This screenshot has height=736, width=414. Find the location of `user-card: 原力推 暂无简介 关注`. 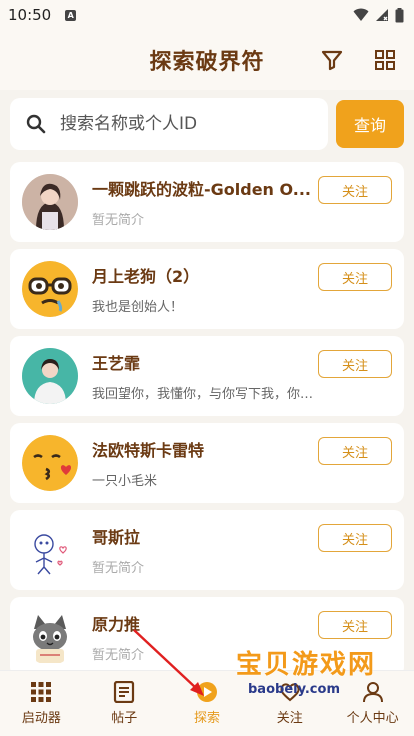

user-card: 原力推 暂无简介 关注 is located at coordinates (207, 637).